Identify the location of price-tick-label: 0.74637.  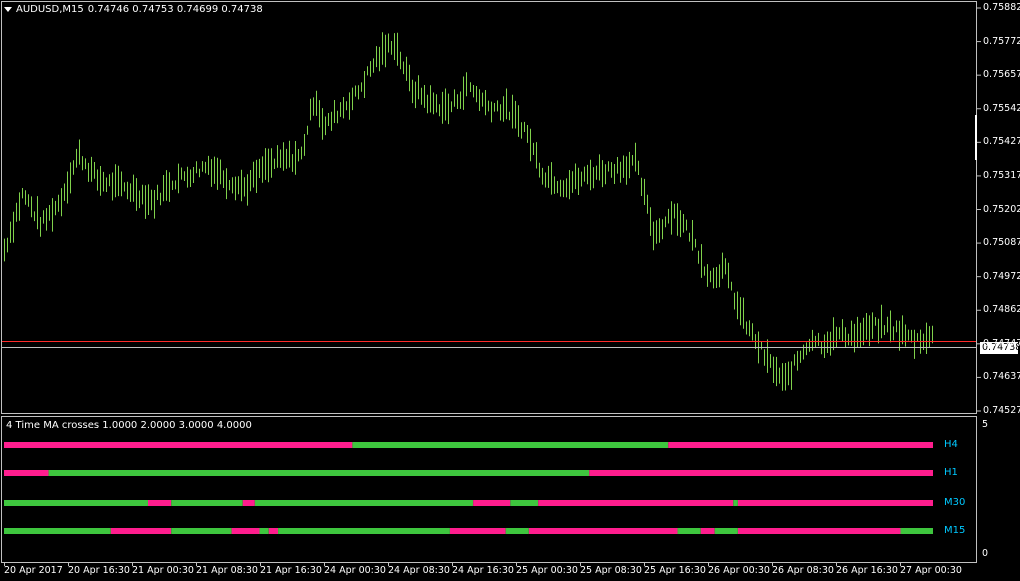
(1001, 377).